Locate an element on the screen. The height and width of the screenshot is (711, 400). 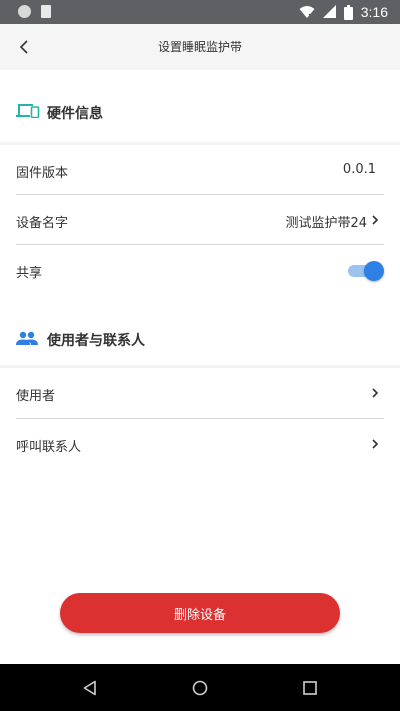
system-nav-bar is located at coordinates (200, 687).